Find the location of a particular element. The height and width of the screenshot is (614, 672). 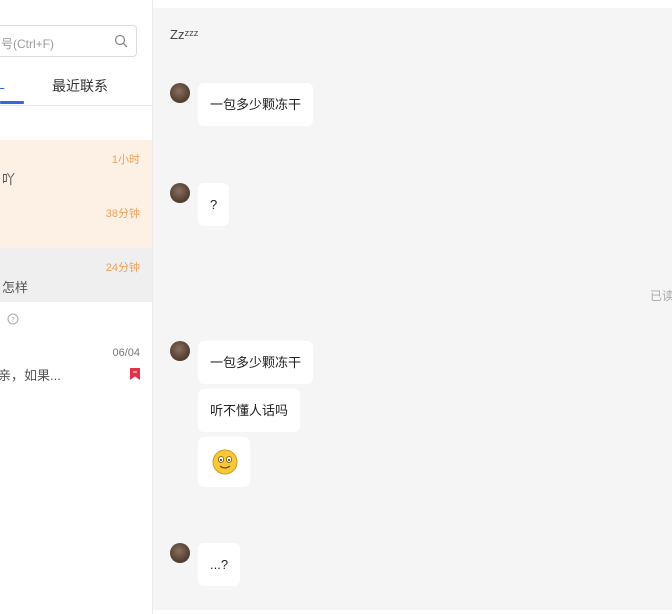

tab-active-indicator is located at coordinates (12, 102).